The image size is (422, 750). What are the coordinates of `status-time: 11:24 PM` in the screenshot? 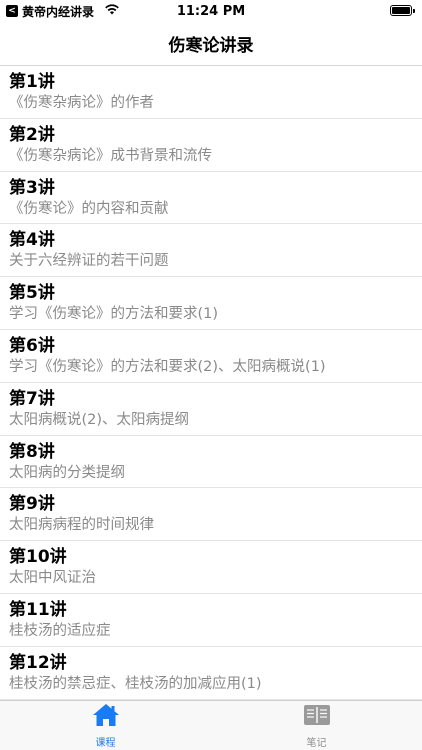 It's located at (211, 11).